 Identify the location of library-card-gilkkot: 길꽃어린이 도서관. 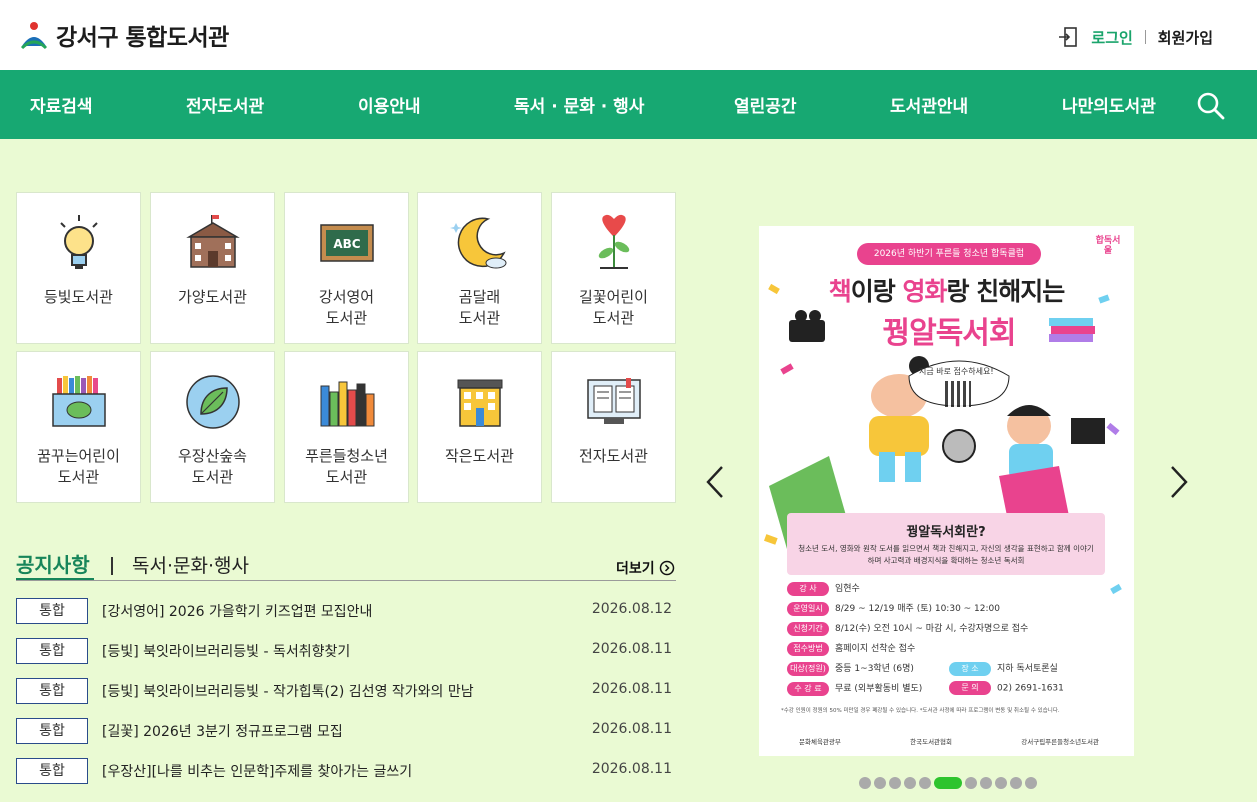
(613, 268).